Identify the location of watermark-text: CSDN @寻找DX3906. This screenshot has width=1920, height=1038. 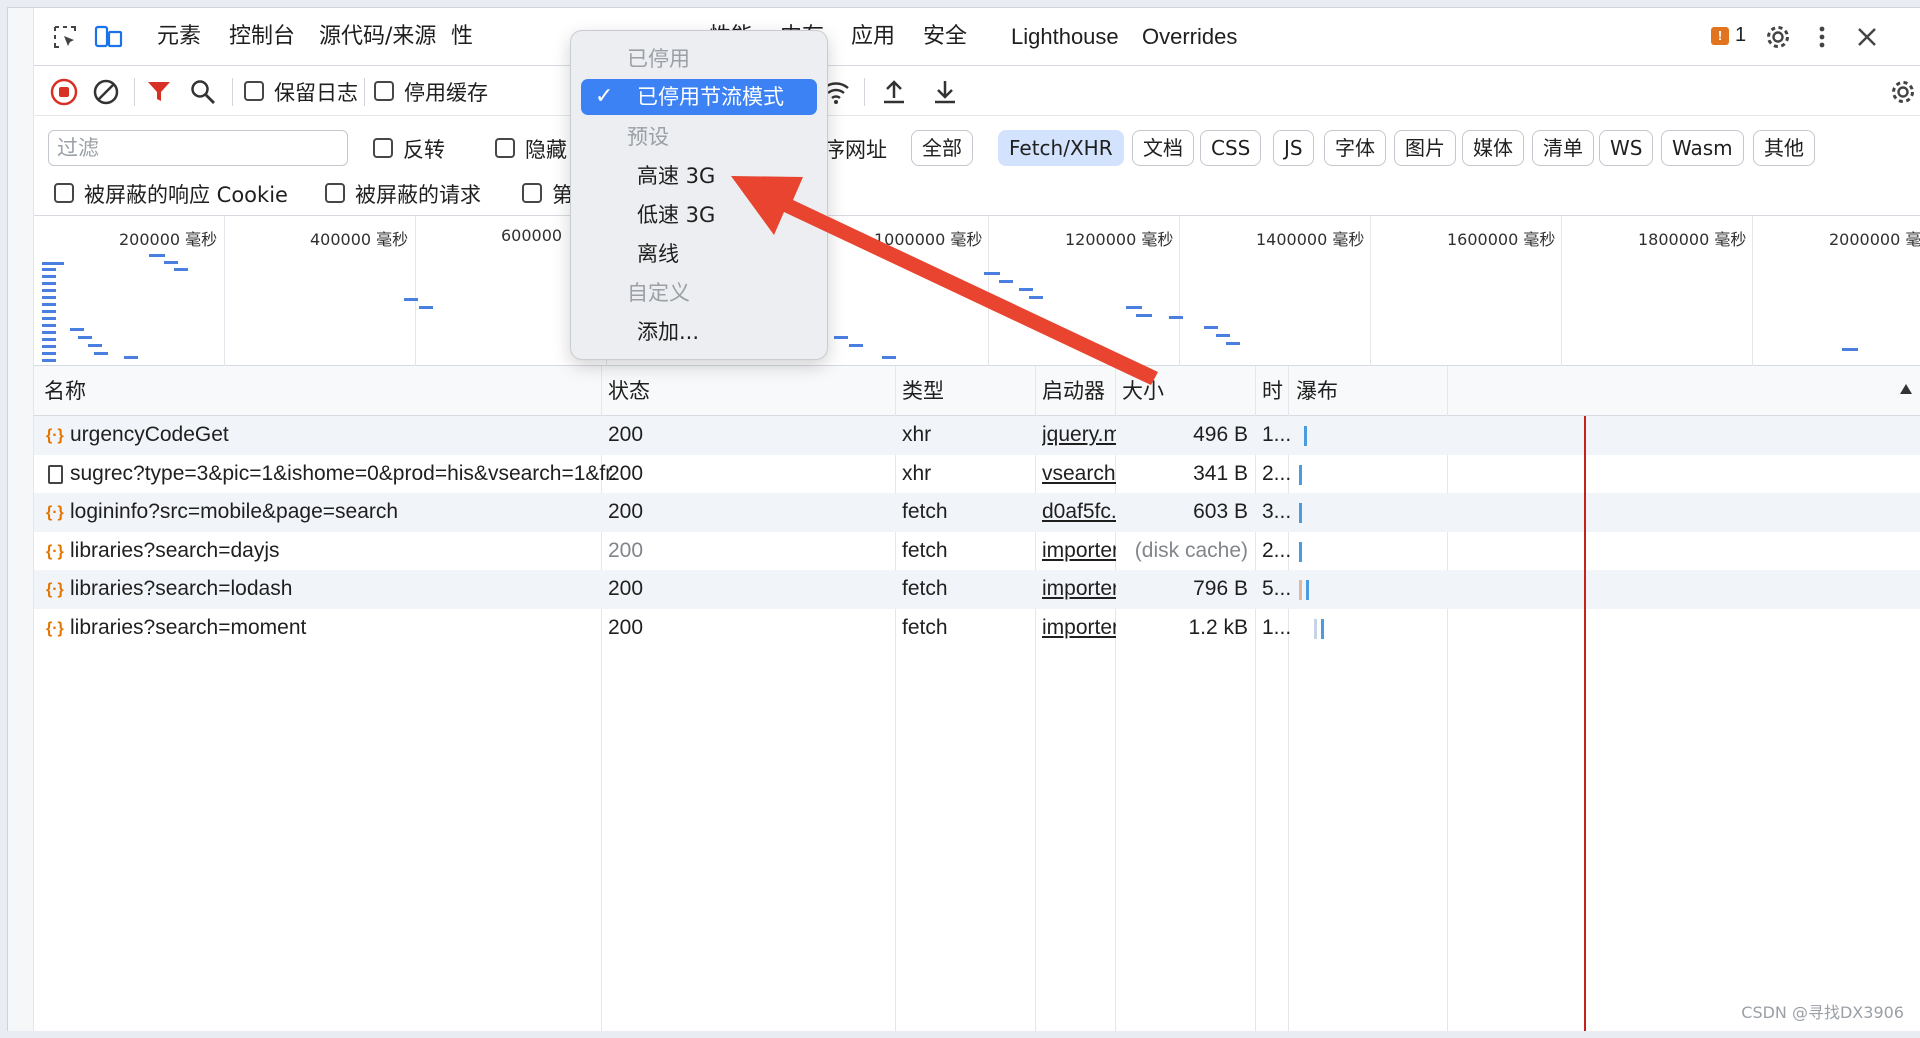
(1822, 1012).